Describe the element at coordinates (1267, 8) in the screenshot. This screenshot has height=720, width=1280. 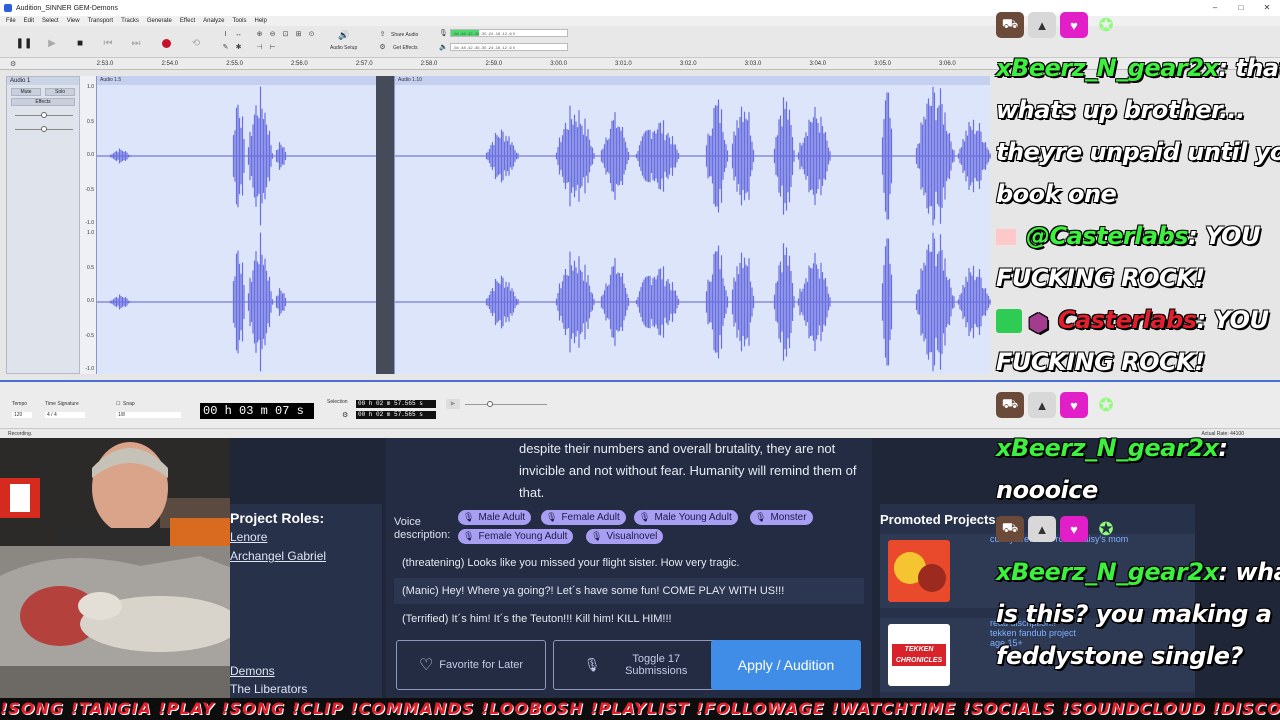
I see `close-button: ✕` at that location.